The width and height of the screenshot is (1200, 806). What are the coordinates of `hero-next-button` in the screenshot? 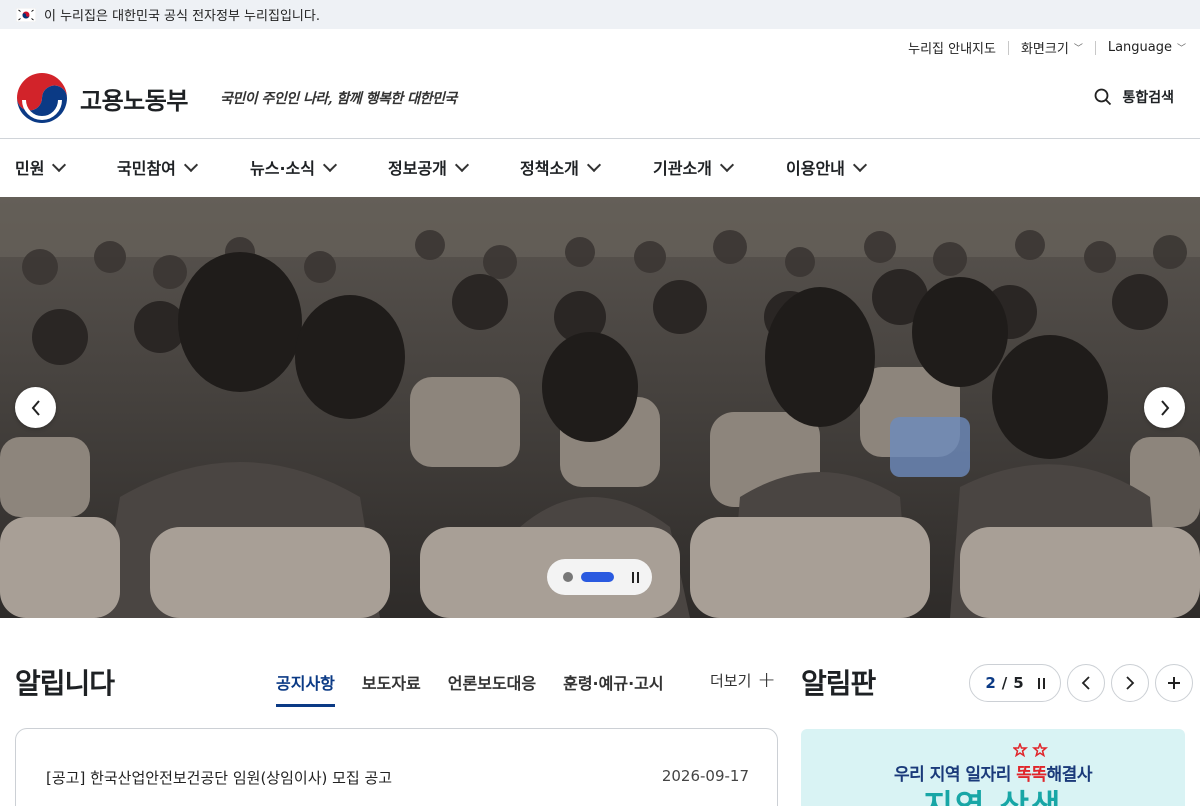 It's located at (1164, 407).